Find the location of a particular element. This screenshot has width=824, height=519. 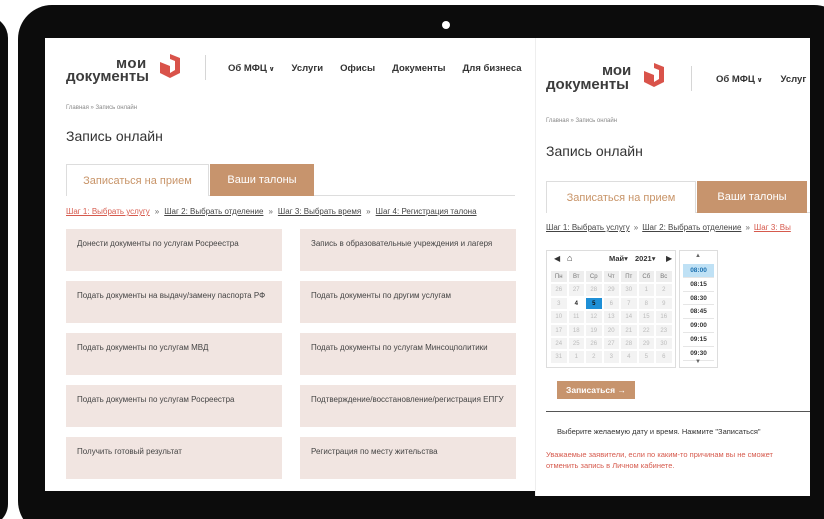

calendar-day: 24 is located at coordinates (559, 343).